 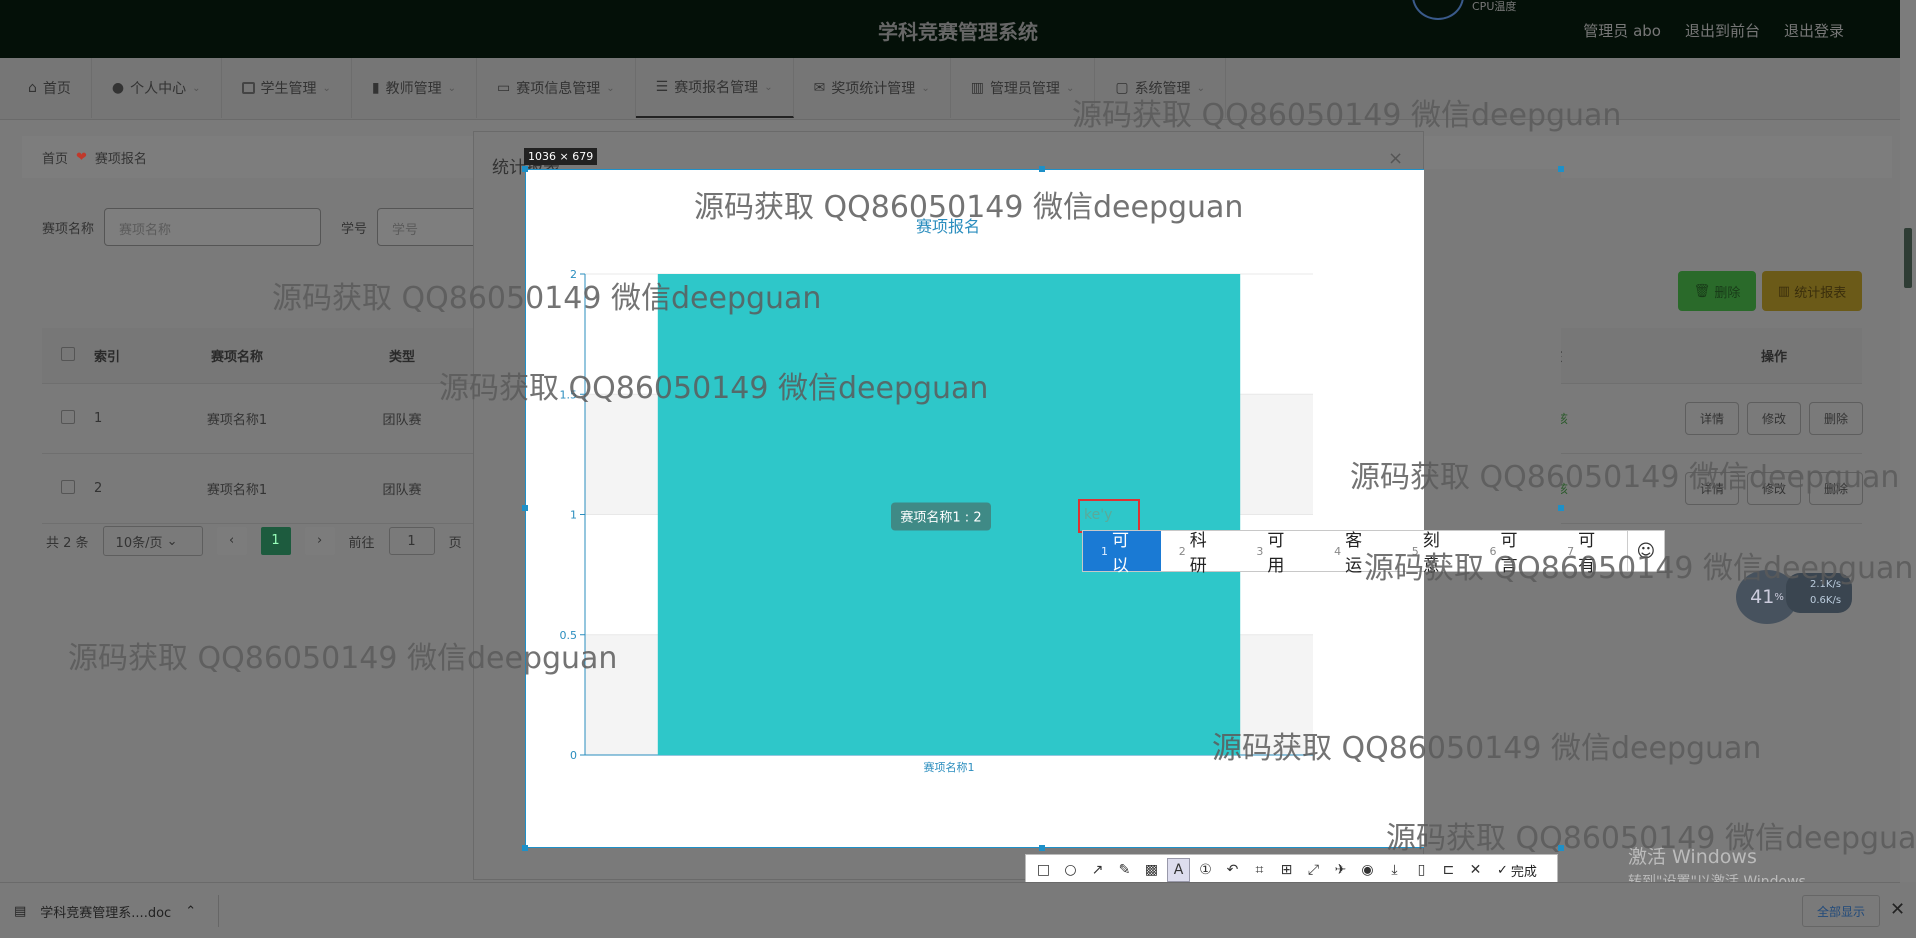 I want to click on bookmark-icon: ⊏, so click(x=1448, y=870).